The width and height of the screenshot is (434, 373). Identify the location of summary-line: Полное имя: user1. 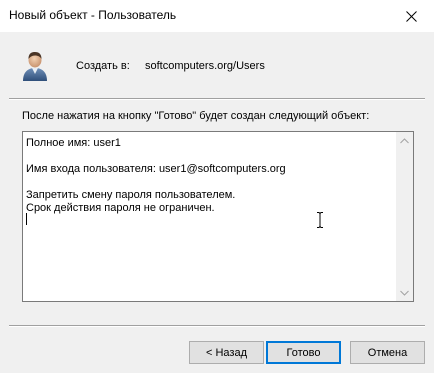
(73, 143).